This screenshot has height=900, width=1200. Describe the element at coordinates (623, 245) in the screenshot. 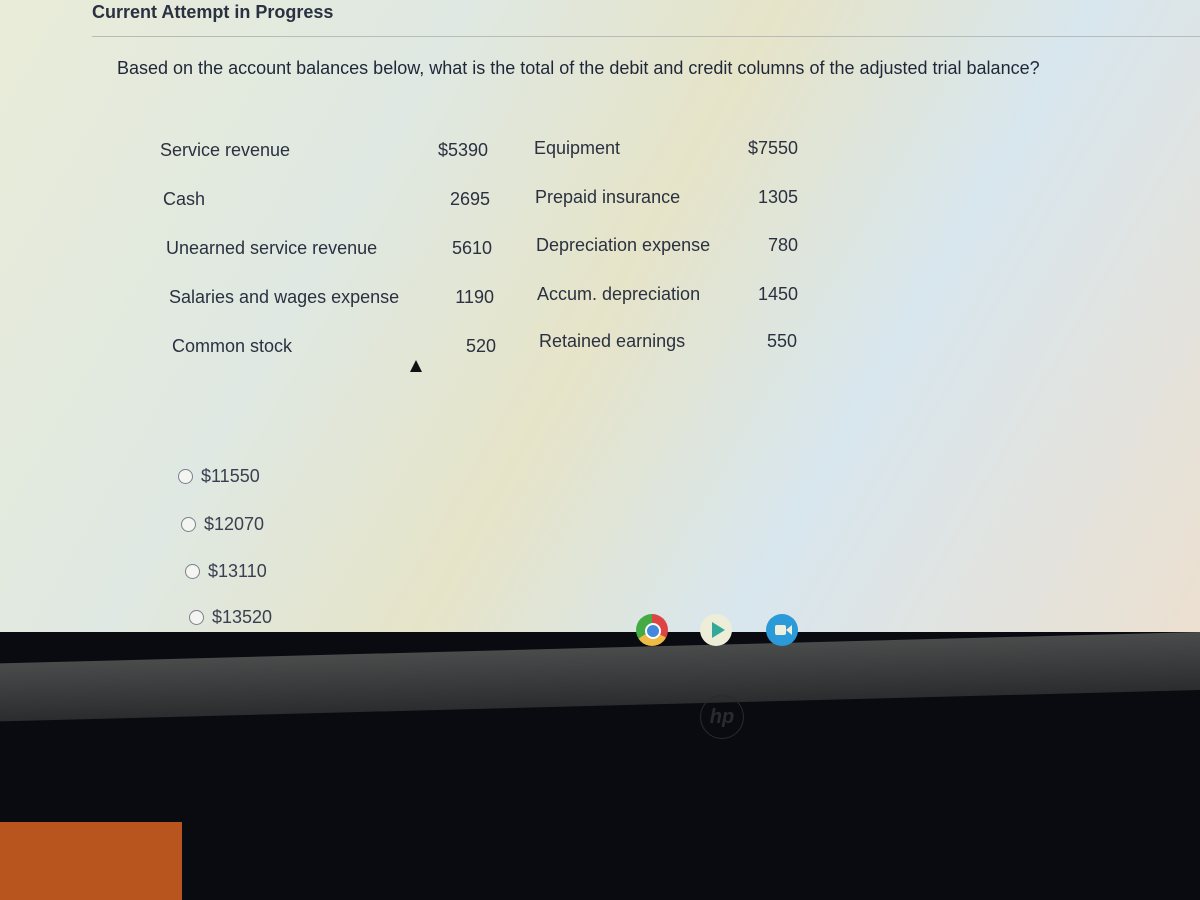

I see `account-name: Depreciation expense` at that location.